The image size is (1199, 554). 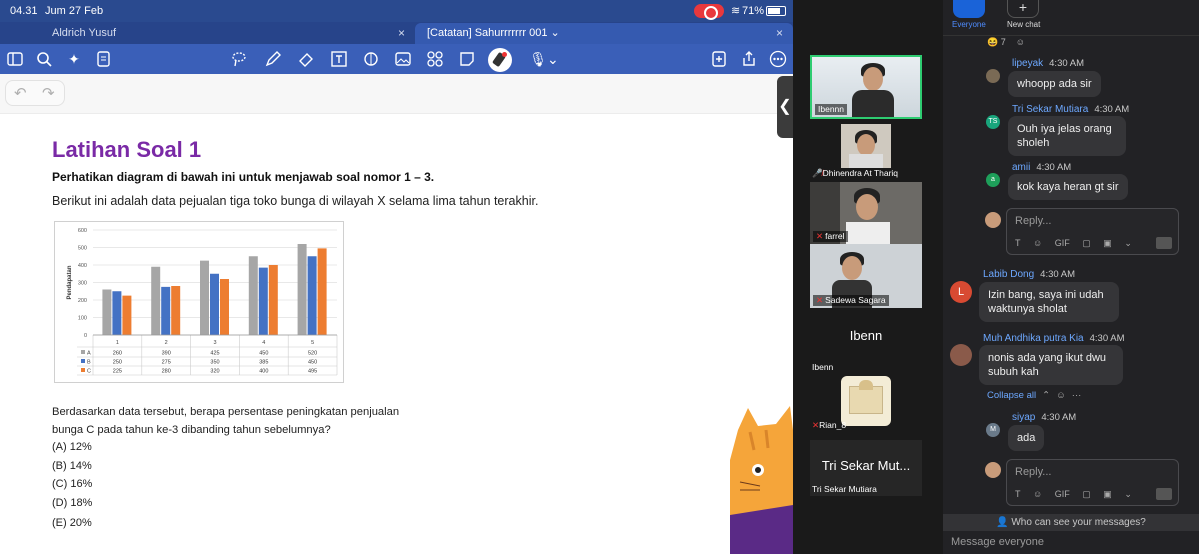 I want to click on image-icon, so click(x=403, y=59).